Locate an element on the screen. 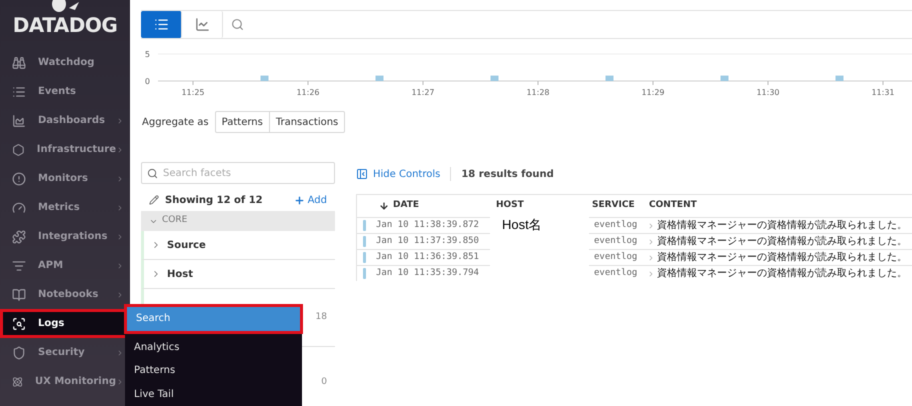 This screenshot has height=406, width=912. x-tick-label: 11:28 is located at coordinates (538, 92).